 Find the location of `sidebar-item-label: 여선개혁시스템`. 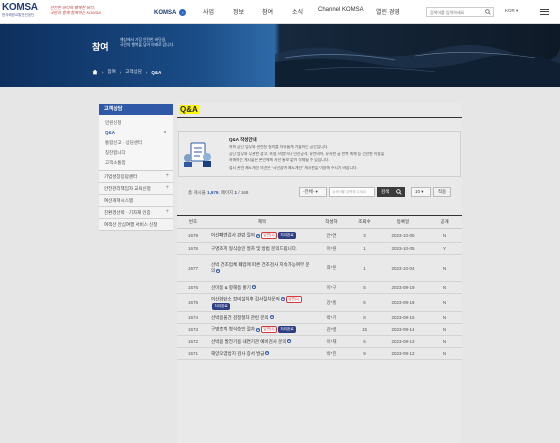

sidebar-item-label: 여선개혁시스템 is located at coordinates (118, 200).